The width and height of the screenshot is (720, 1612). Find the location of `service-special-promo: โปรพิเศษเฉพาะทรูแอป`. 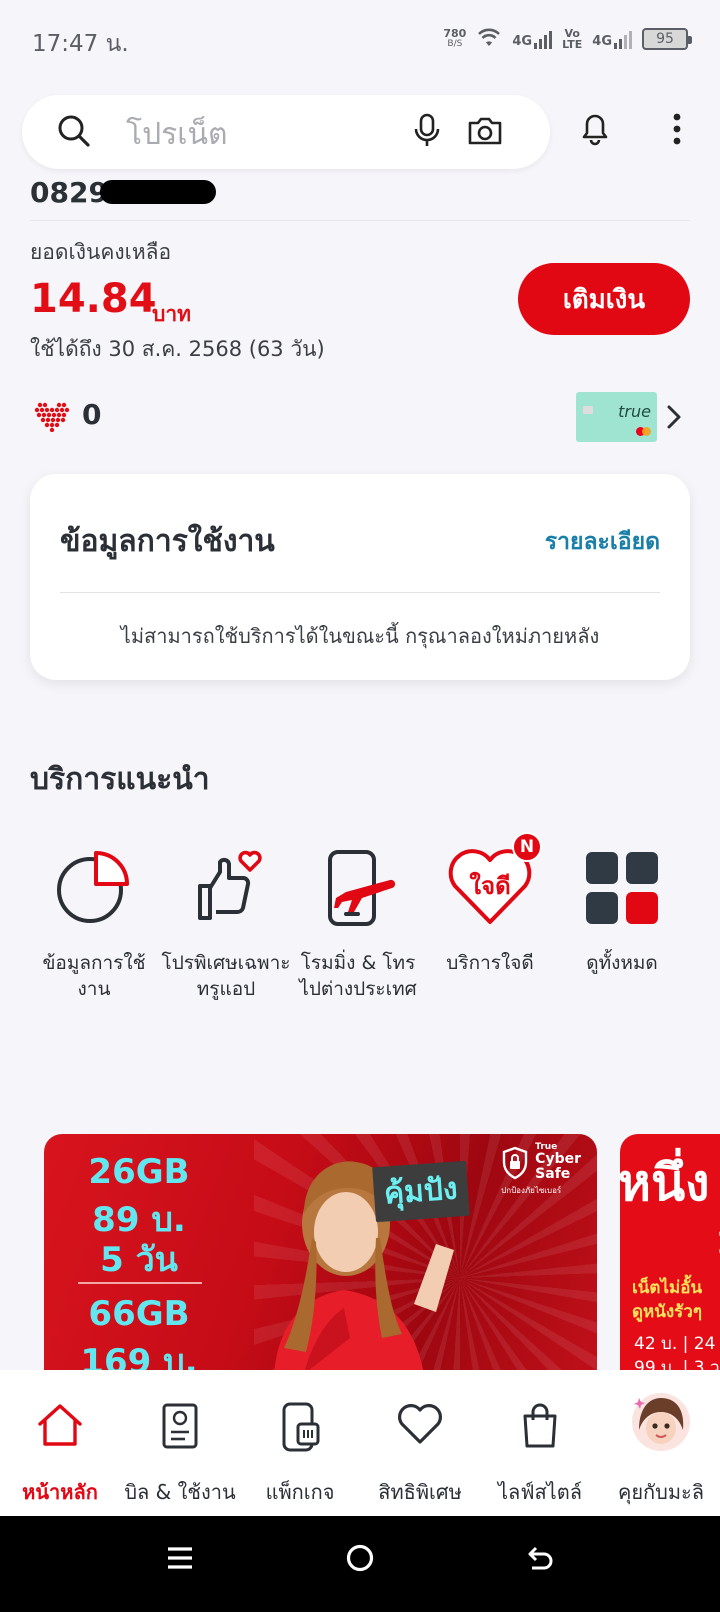

service-special-promo: โปรพิเศษเฉพาะทรูแอป is located at coordinates (226, 925).